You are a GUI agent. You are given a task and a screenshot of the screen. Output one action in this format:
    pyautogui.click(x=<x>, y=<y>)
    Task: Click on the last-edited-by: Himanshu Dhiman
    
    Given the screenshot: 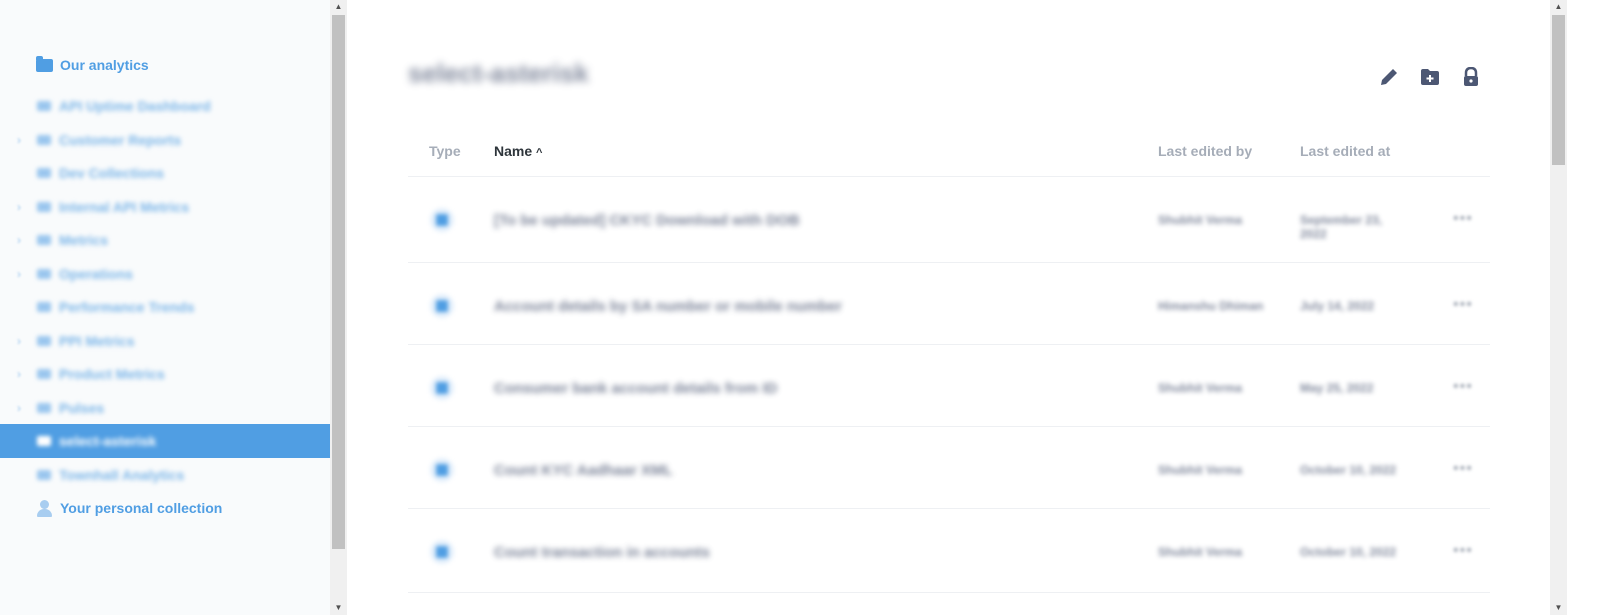 What is the action you would take?
    pyautogui.click(x=1211, y=306)
    